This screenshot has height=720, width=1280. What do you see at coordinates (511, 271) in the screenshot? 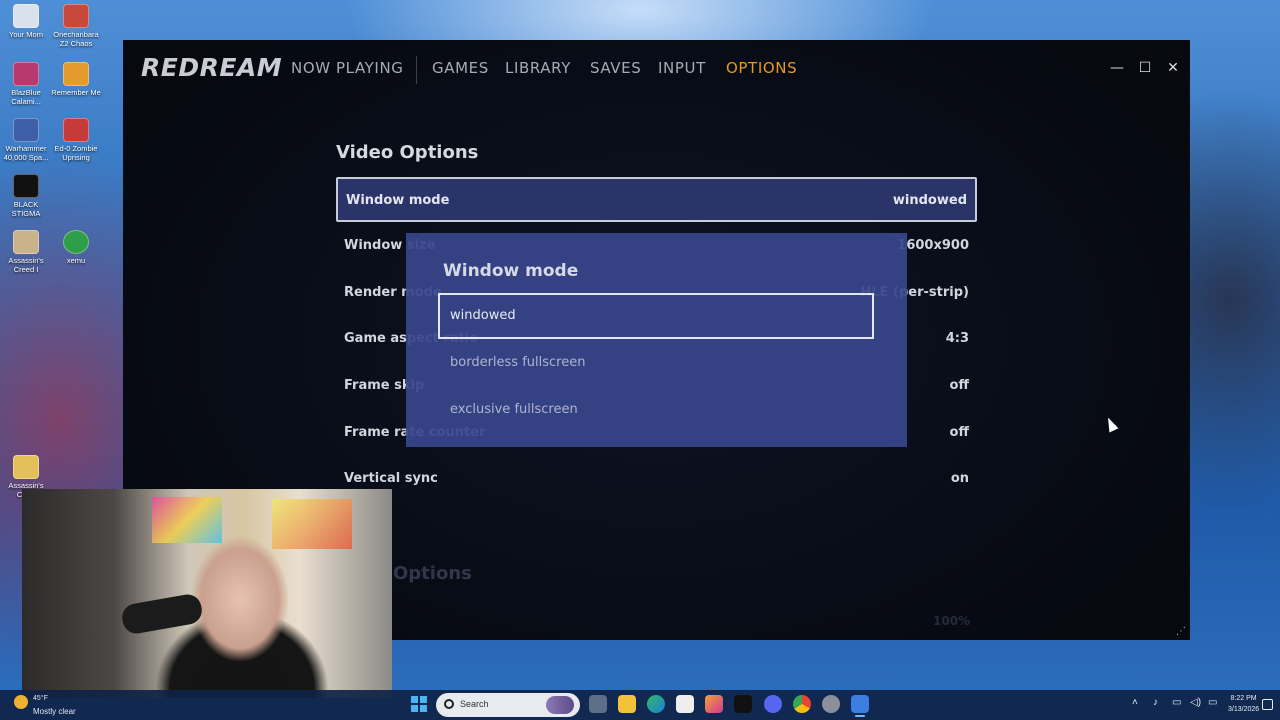
I see `popup-title: Window mode` at bounding box center [511, 271].